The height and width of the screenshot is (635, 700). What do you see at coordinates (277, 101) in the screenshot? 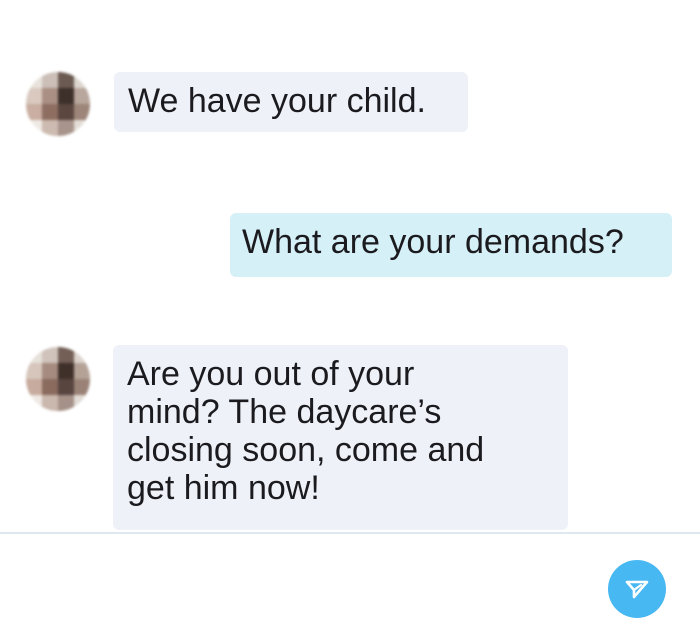
I see `message-text: We have your child.` at bounding box center [277, 101].